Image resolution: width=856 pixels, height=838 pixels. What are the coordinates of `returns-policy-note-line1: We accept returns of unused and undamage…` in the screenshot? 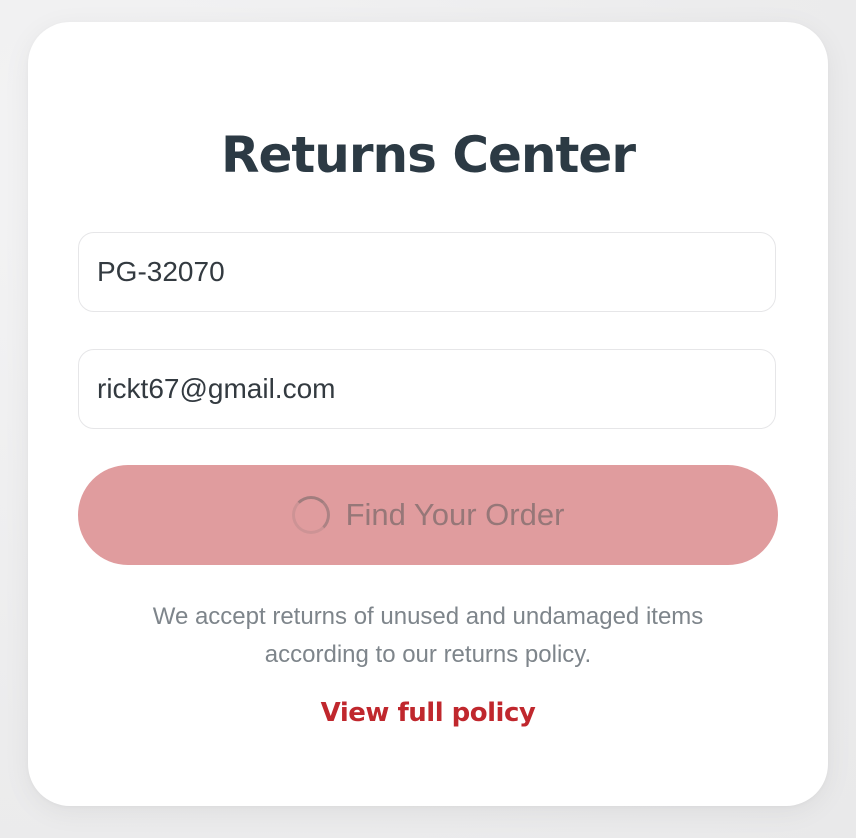 It's located at (428, 616).